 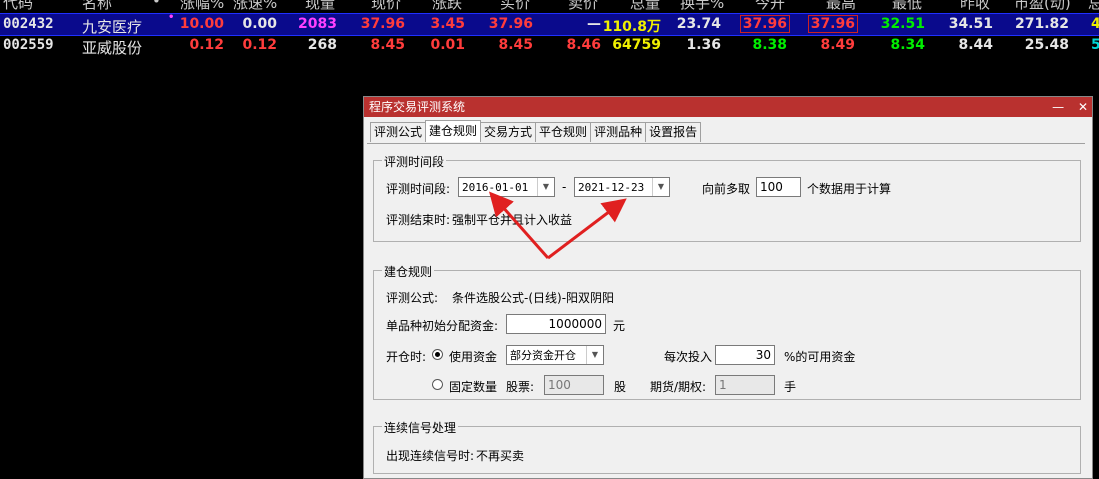 I want to click on use-capital-label: 使用资金, so click(x=473, y=357).